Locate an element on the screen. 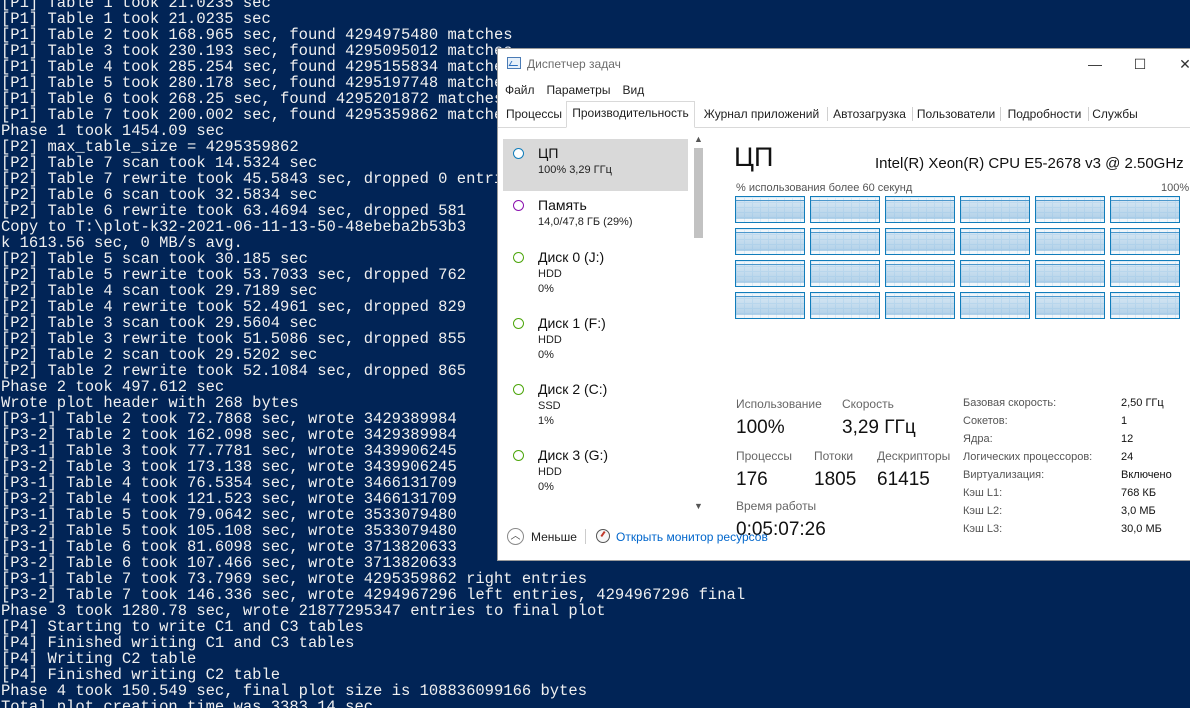 This screenshot has width=1190, height=708. console-line: Total plot creation time was 3383.14 sec is located at coordinates (187, 703).